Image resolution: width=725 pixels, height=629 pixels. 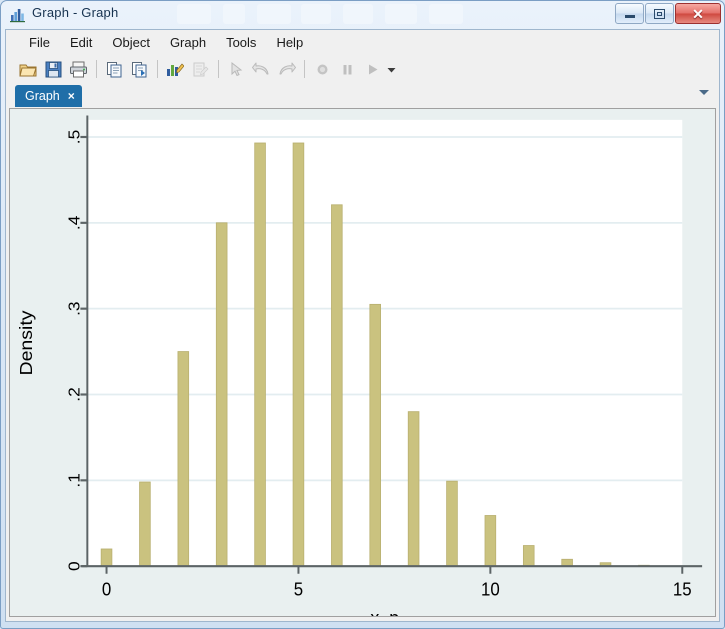 What do you see at coordinates (704, 92) in the screenshot?
I see `chevron-down-icon` at bounding box center [704, 92].